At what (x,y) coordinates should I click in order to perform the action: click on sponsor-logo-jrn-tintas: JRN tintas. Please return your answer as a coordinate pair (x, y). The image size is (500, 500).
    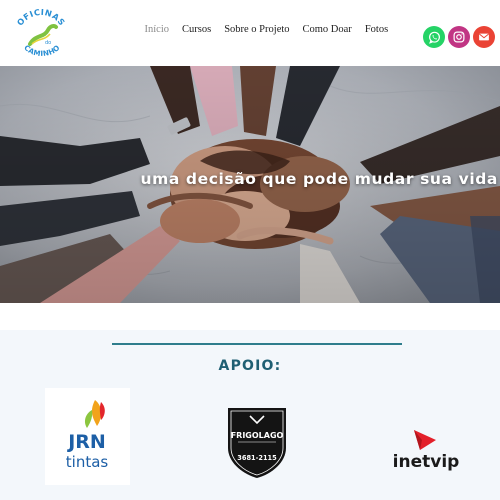
    Looking at the image, I should click on (87, 436).